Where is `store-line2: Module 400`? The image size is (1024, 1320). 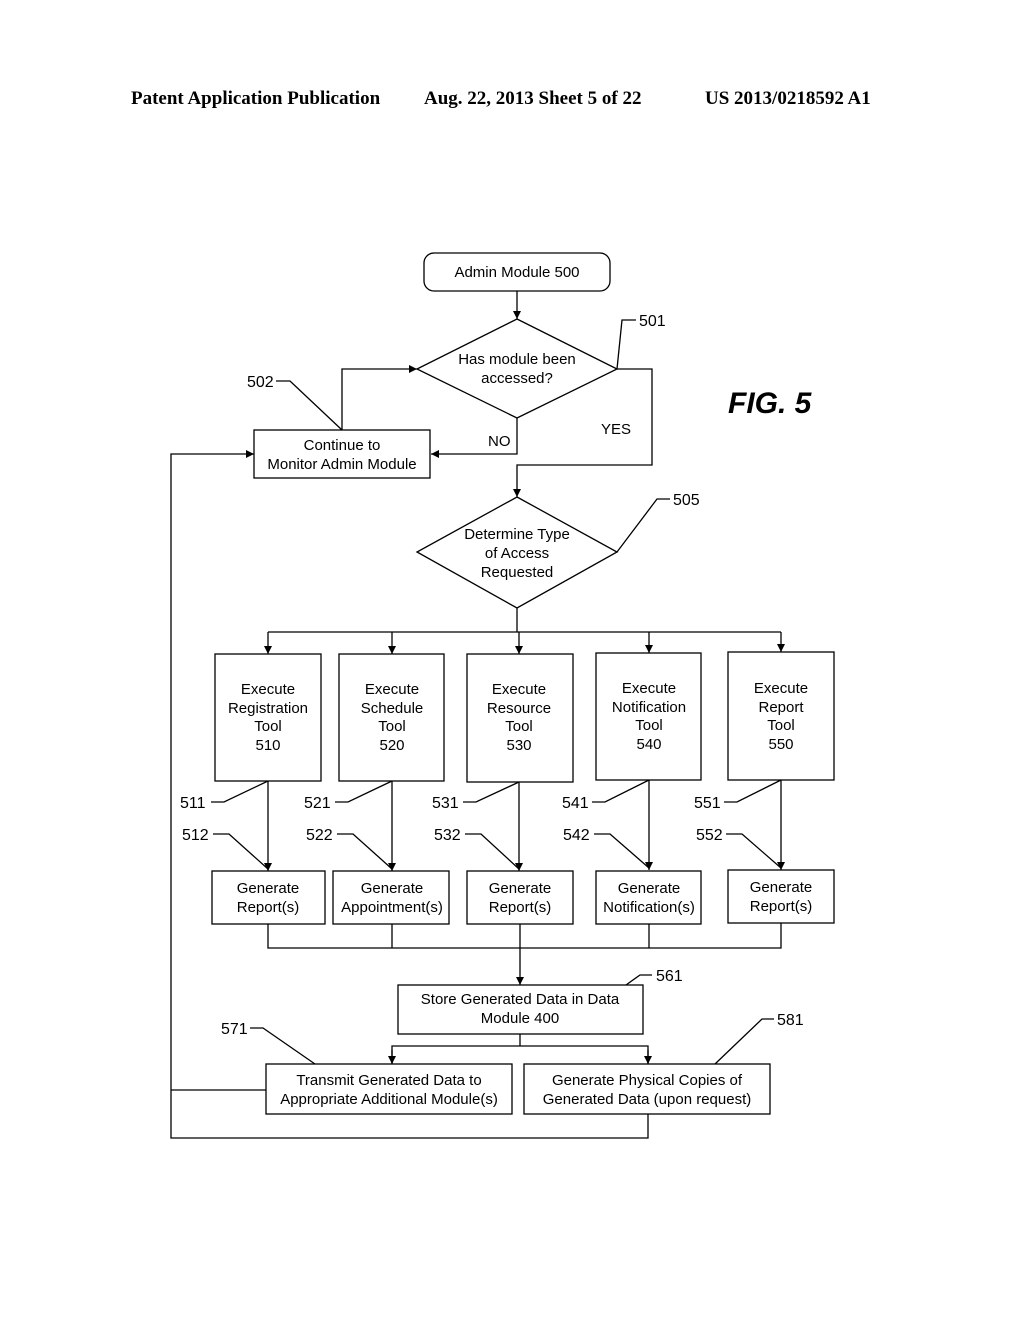
store-line2: Module 400 is located at coordinates (520, 1018).